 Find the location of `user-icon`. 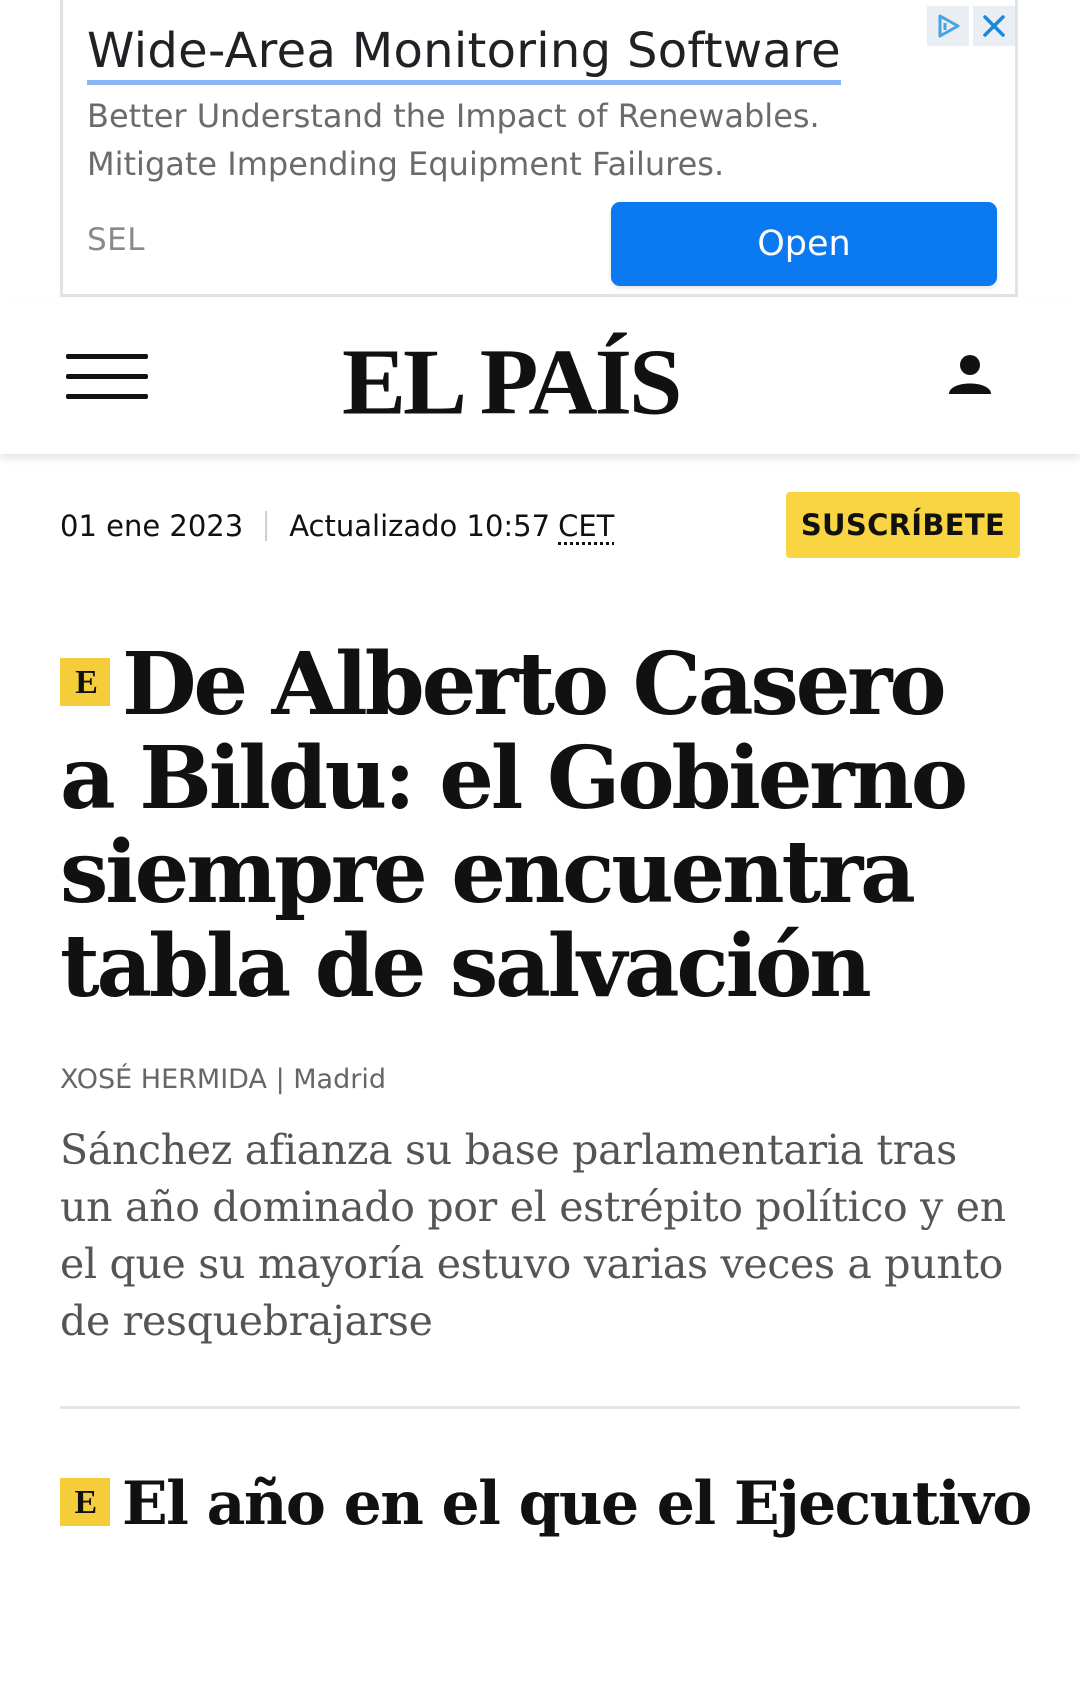

user-icon is located at coordinates (970, 375).